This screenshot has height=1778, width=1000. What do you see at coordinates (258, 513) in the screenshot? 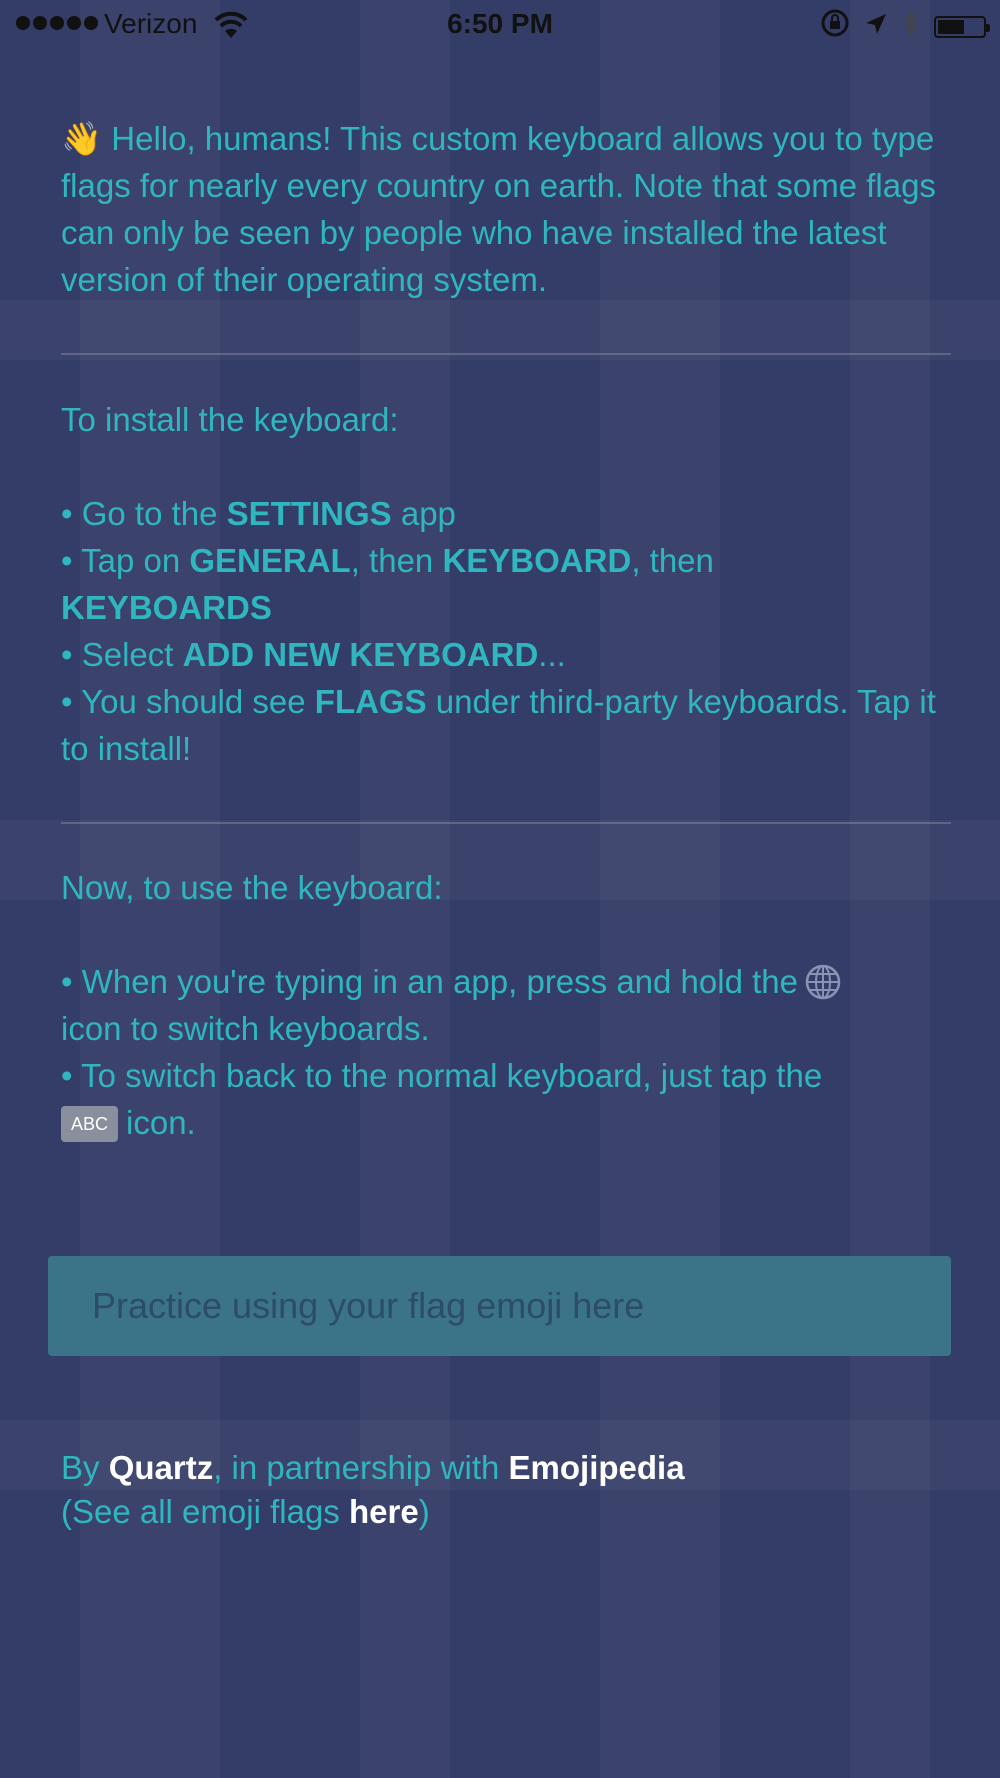
I see `install-step-1: • Go to the SETTINGS app` at bounding box center [258, 513].